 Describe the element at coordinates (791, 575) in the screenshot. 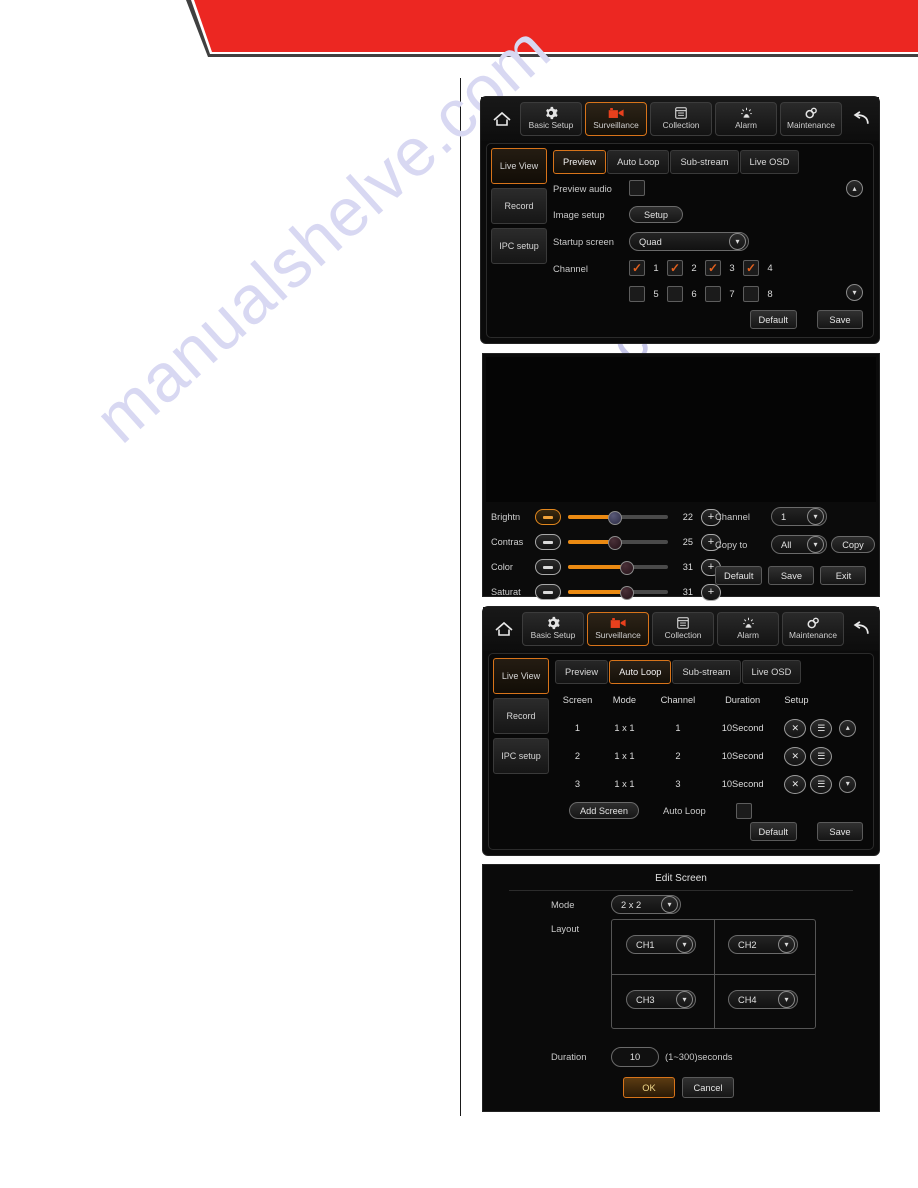

I see `image-save-button: Save` at that location.